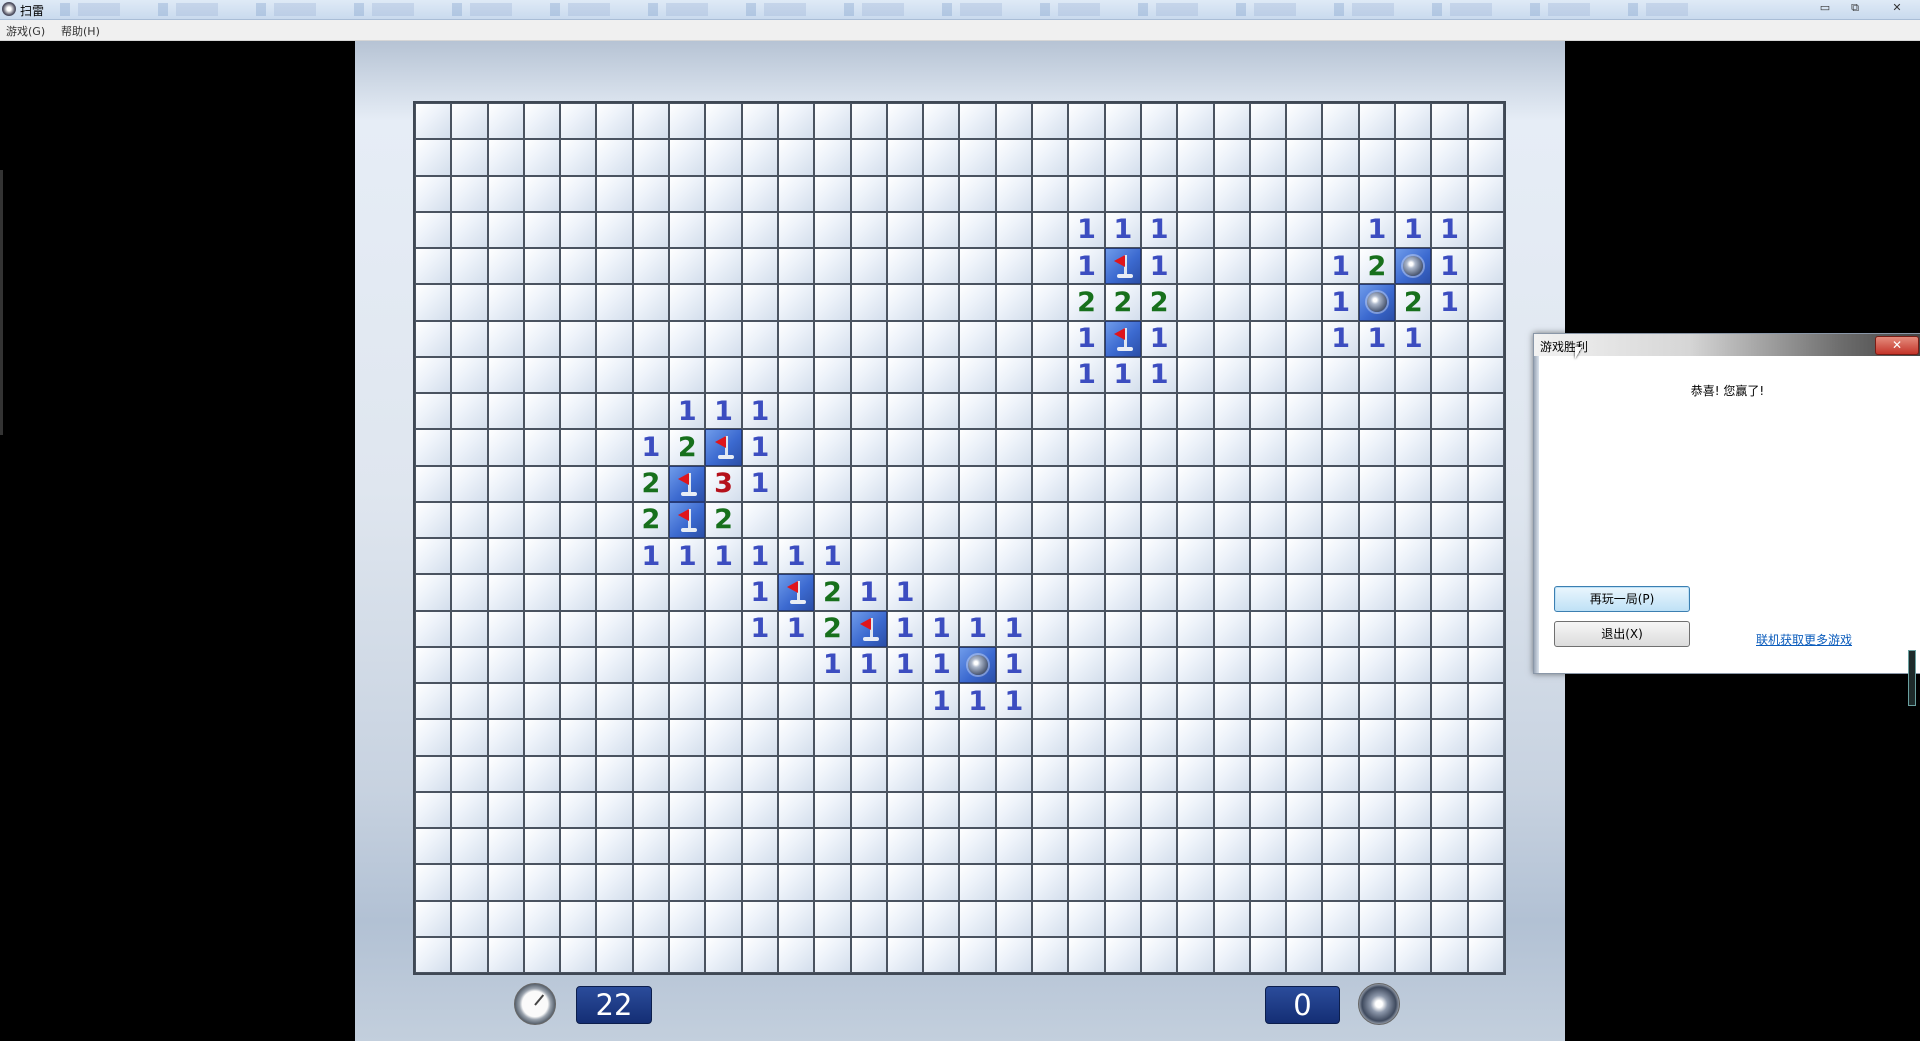  Describe the element at coordinates (1727, 345) in the screenshot. I see `dialog-titlebar: 游戏胜利 ✕` at that location.